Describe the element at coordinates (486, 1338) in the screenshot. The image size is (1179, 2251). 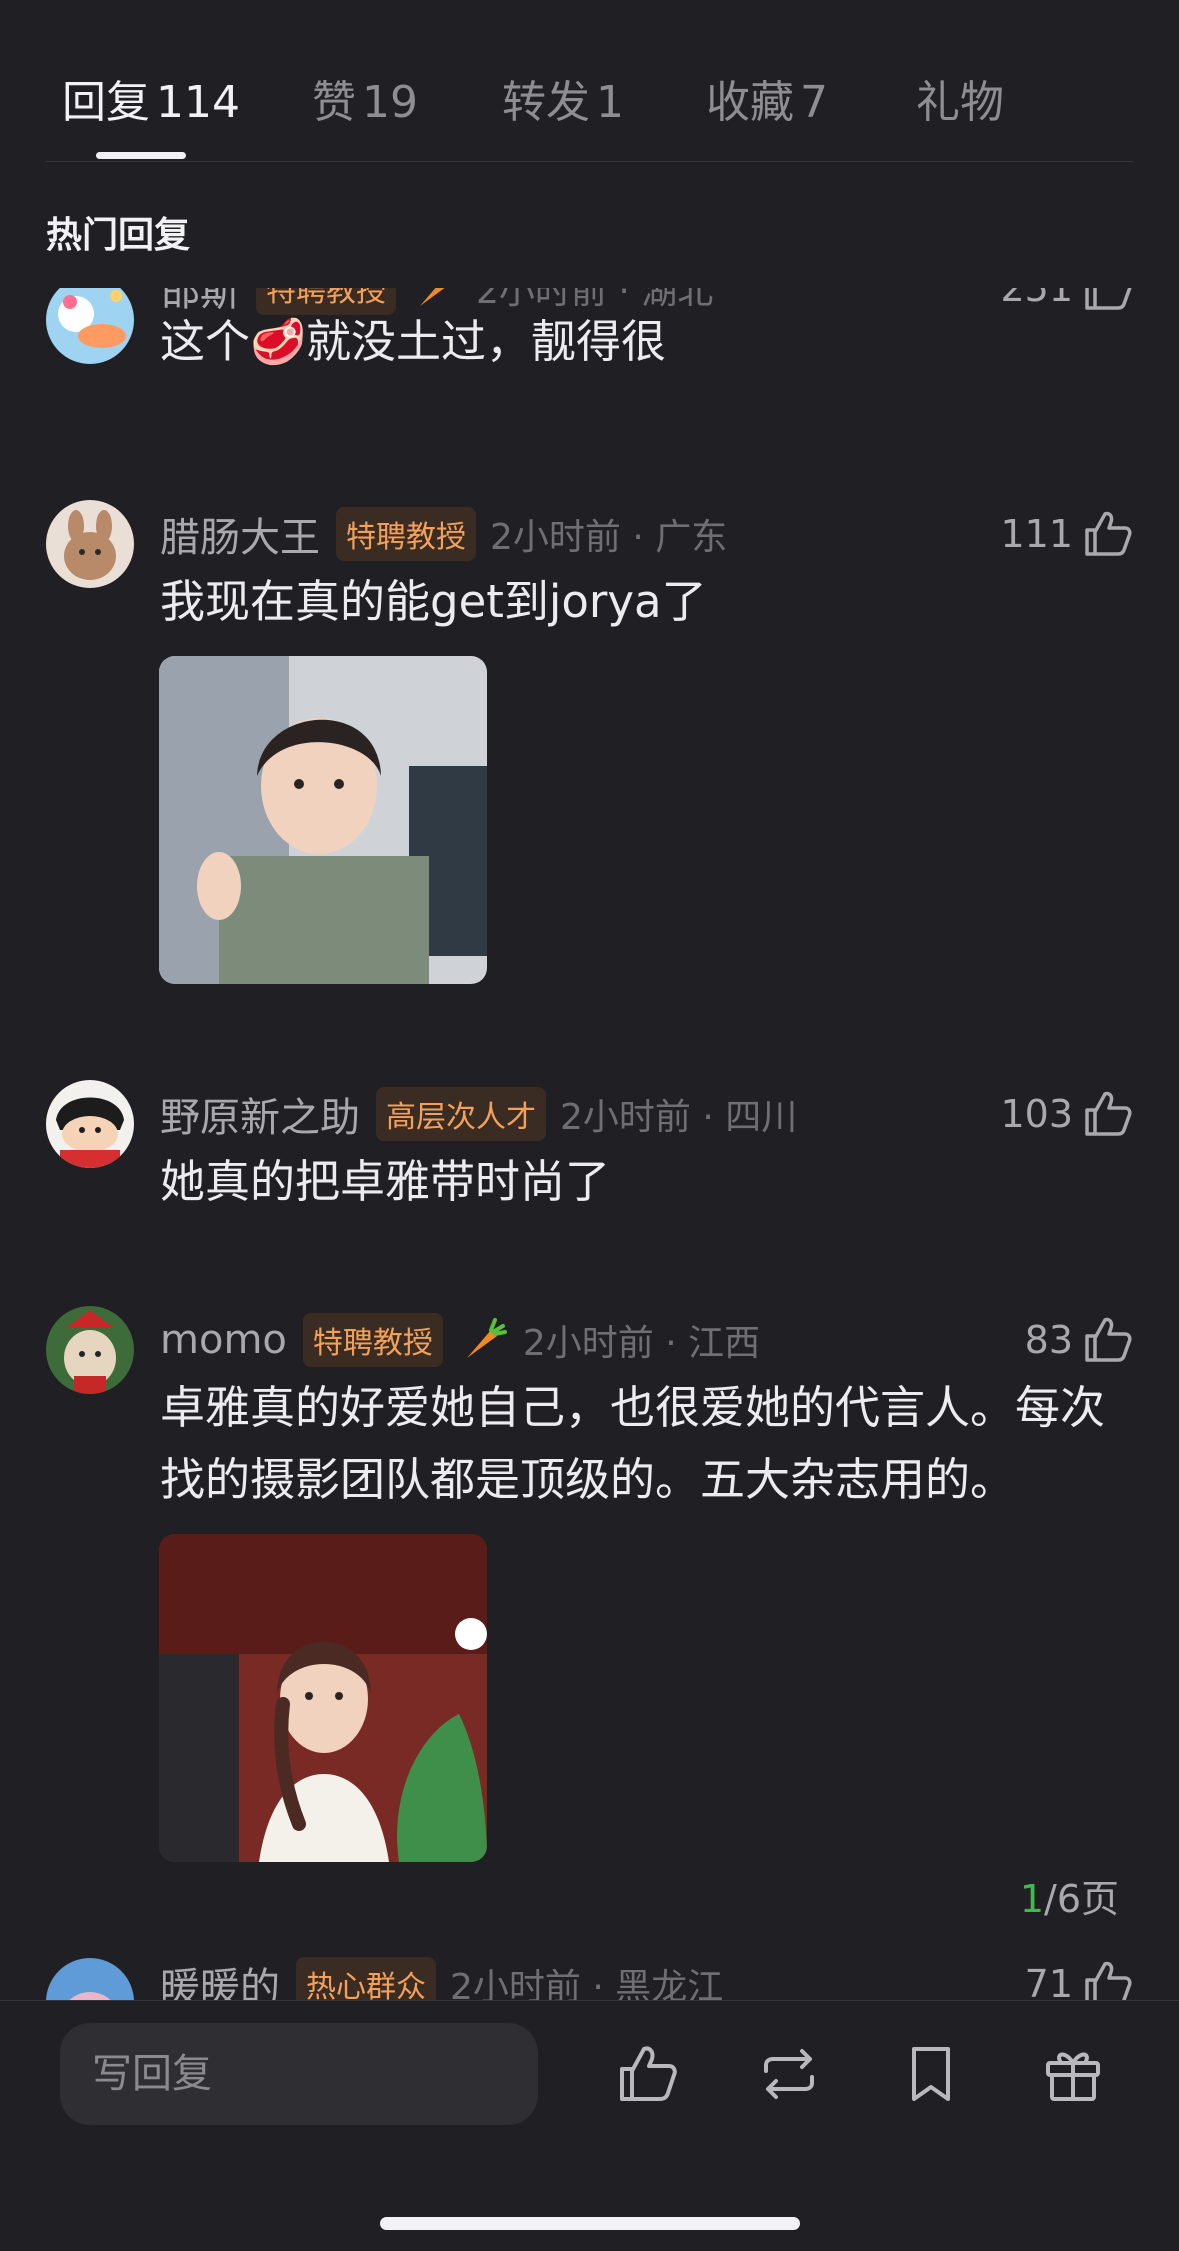
I see `carrot-icon` at that location.